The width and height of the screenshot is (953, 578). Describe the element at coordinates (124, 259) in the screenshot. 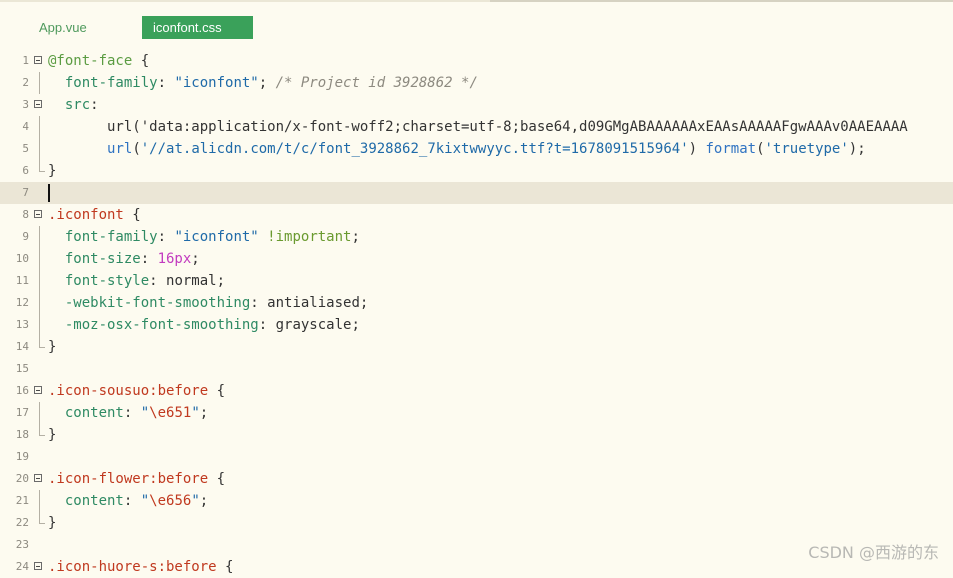

I see `code-text: font-size: 16px;` at that location.